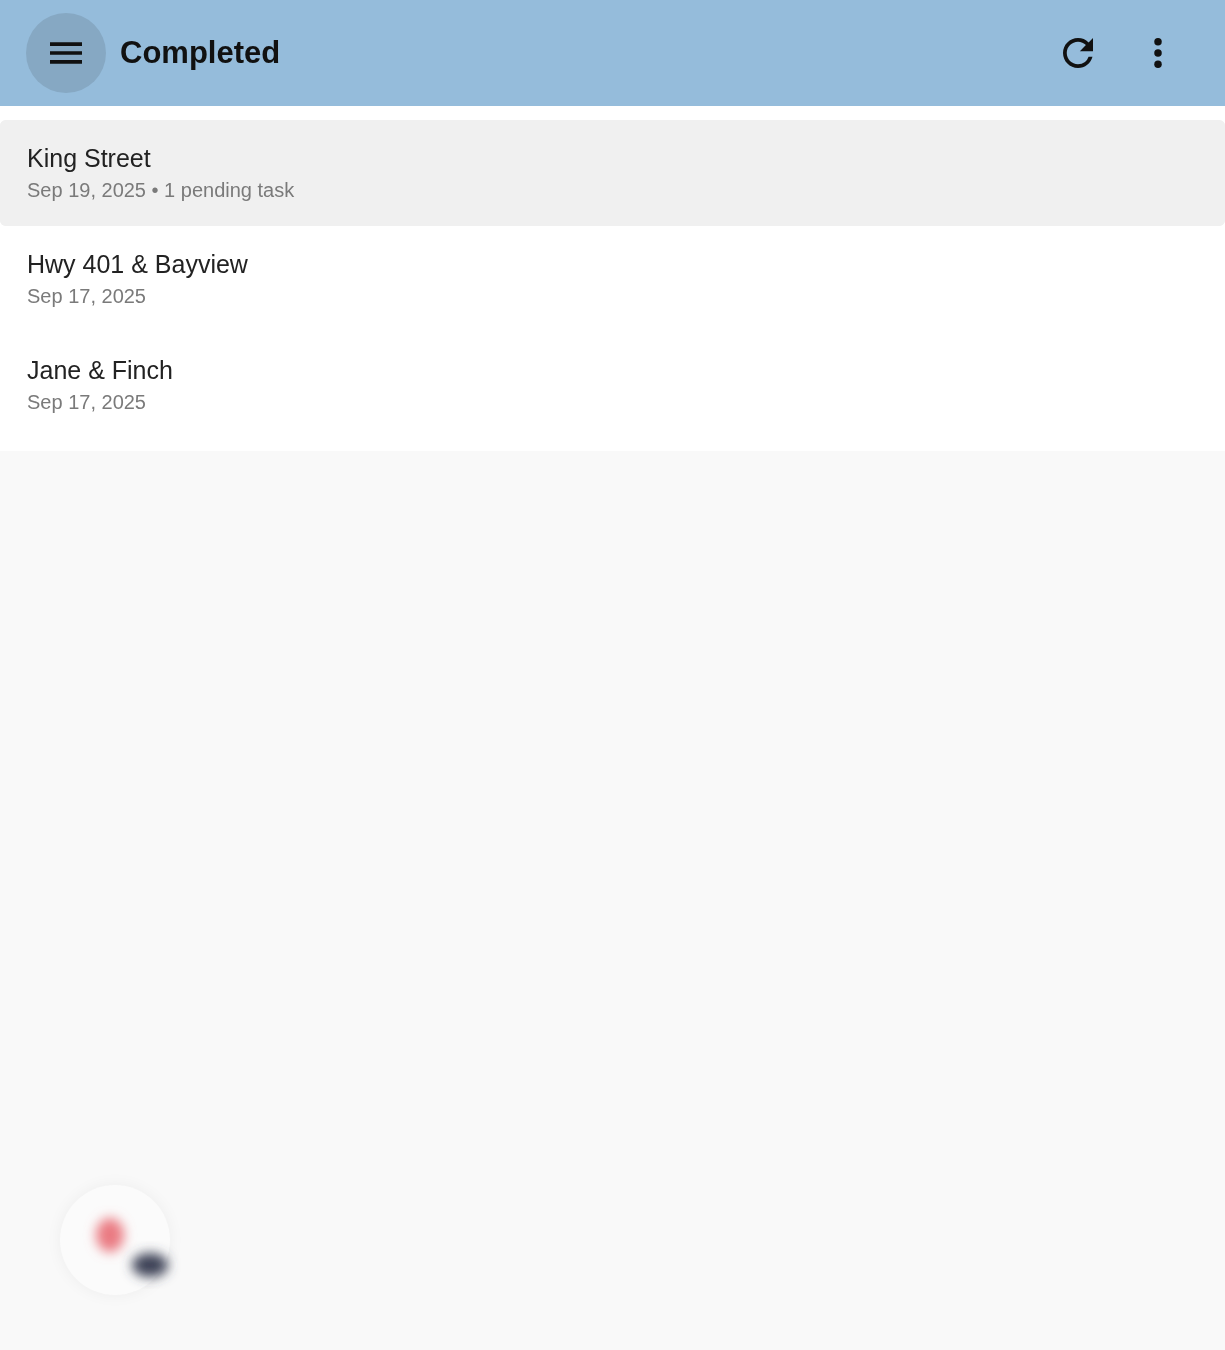  What do you see at coordinates (89, 158) in the screenshot?
I see `site-name: King Street` at bounding box center [89, 158].